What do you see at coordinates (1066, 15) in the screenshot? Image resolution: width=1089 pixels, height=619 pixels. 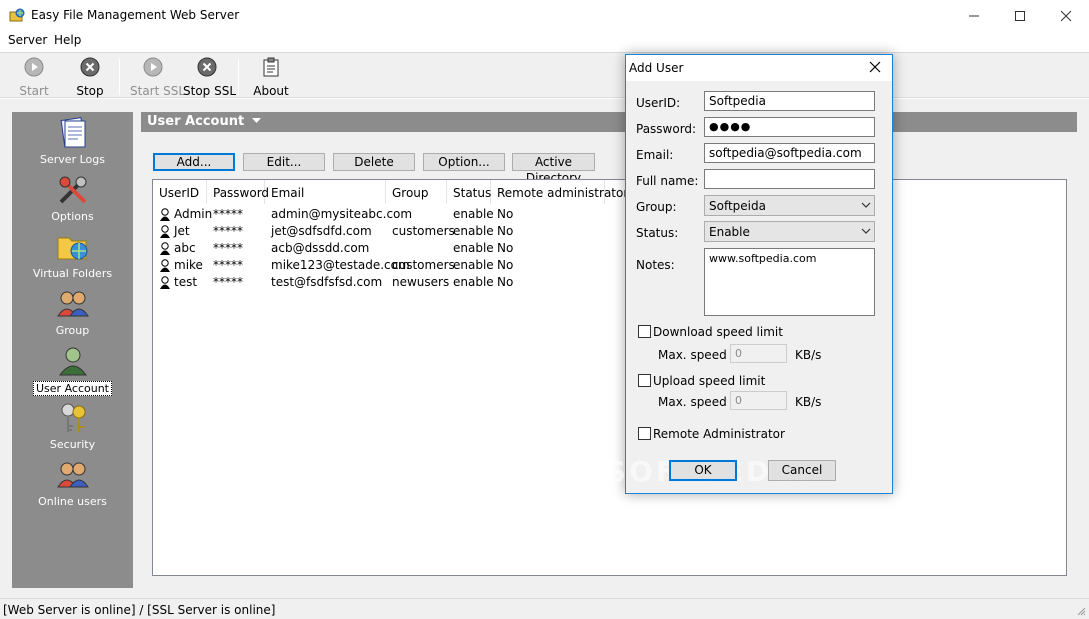 I see `close-button` at bounding box center [1066, 15].